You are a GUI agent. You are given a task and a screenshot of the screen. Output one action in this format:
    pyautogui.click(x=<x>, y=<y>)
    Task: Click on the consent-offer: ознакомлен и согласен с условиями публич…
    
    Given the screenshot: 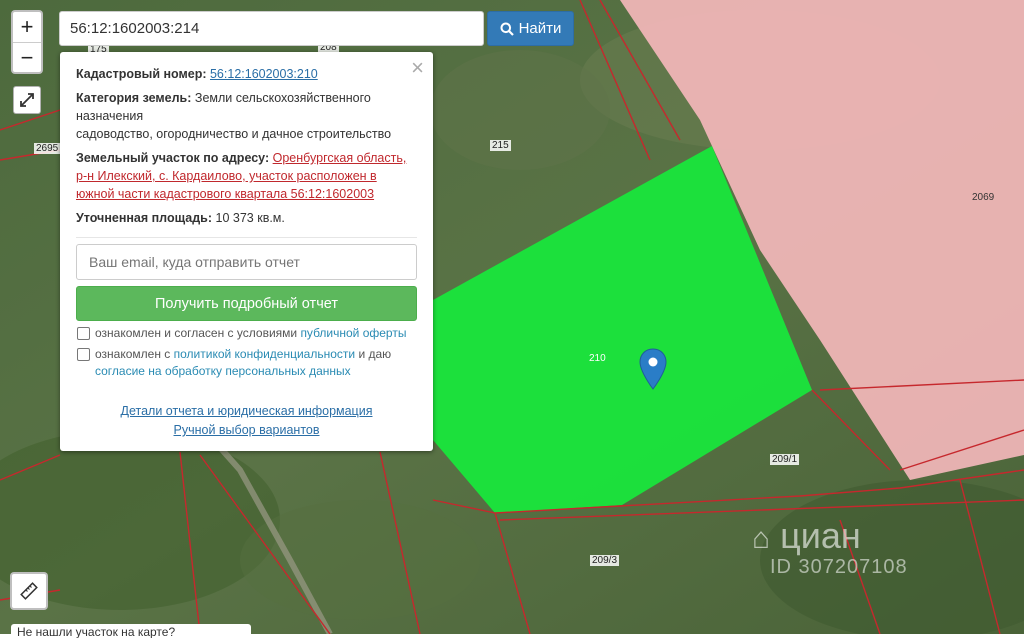 What is the action you would take?
    pyautogui.click(x=246, y=333)
    